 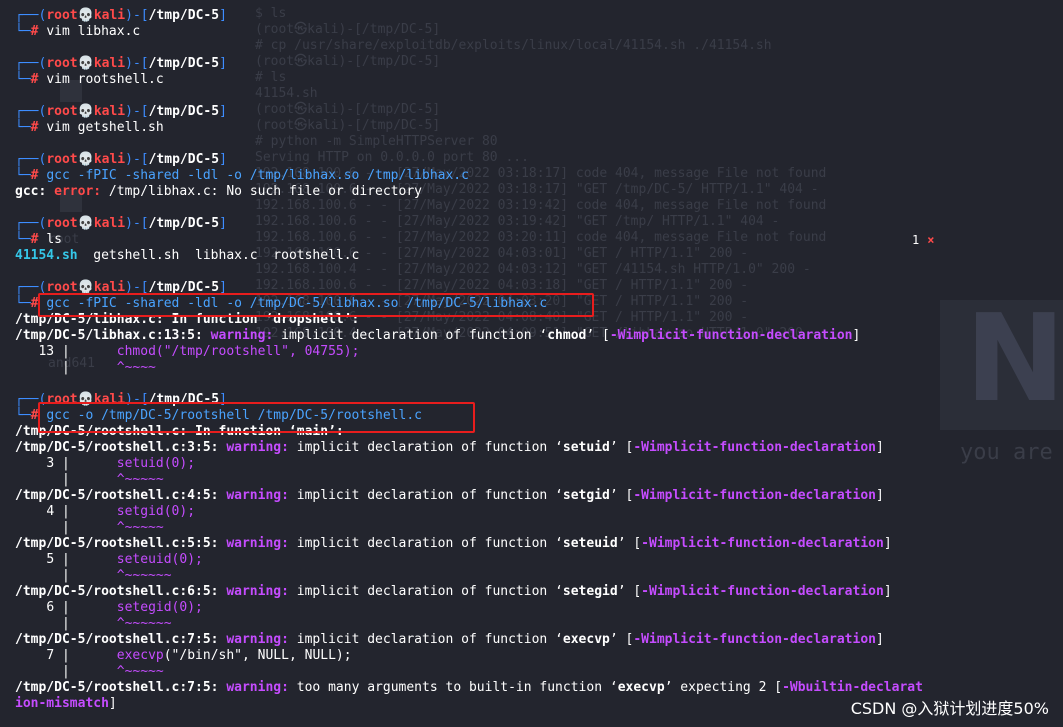 What do you see at coordinates (271, 77) in the screenshot?
I see `background-line: # ls` at bounding box center [271, 77].